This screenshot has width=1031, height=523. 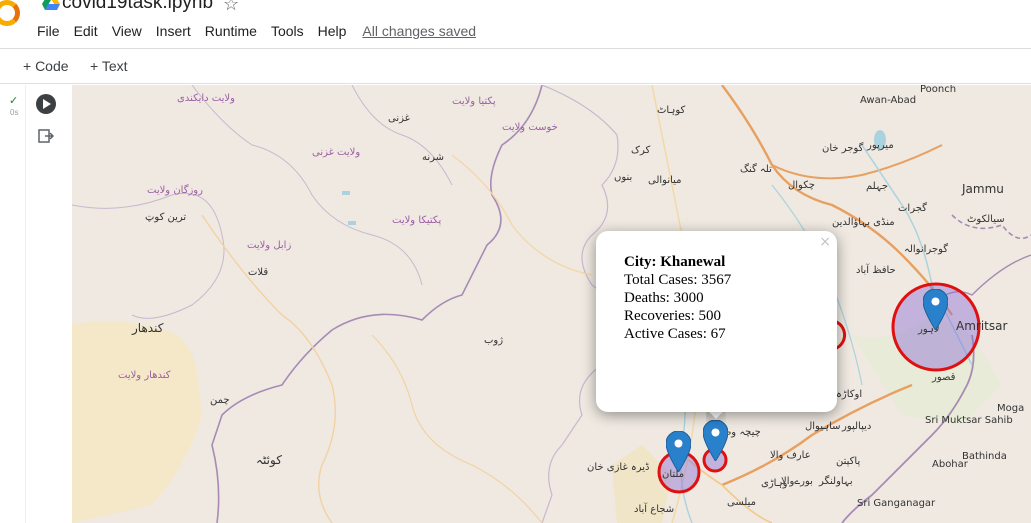 What do you see at coordinates (926, 249) in the screenshot?
I see `map-label: گوجرانوالہ` at bounding box center [926, 249].